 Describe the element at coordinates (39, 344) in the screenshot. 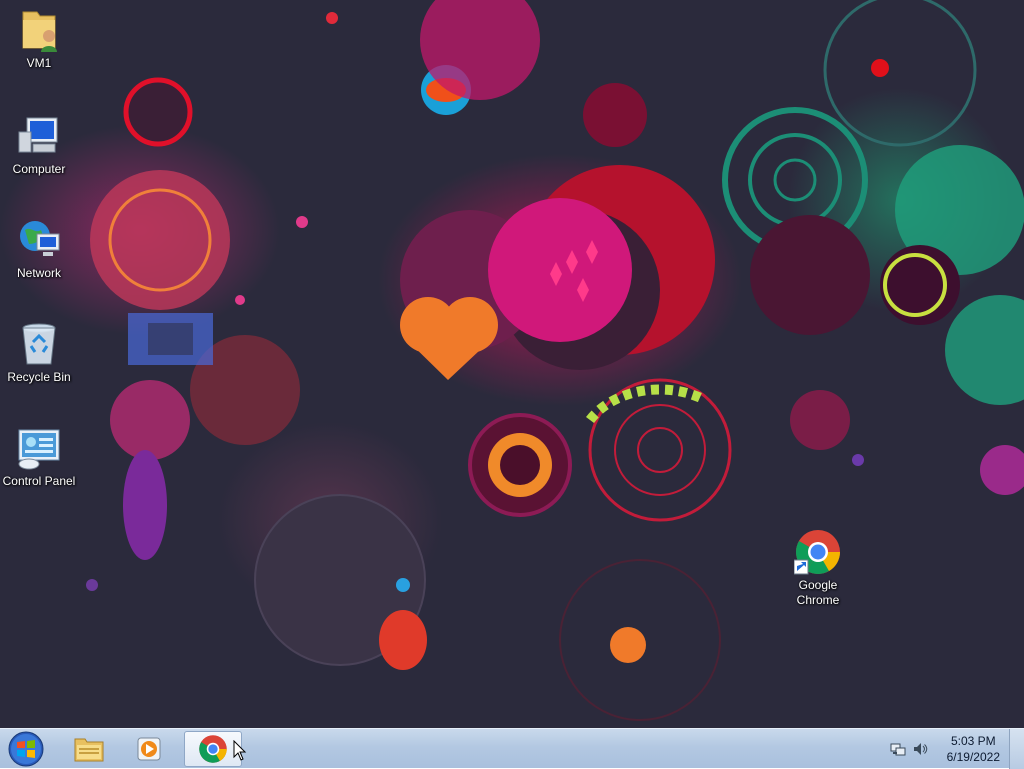

I see `recycle-bin-icon` at that location.